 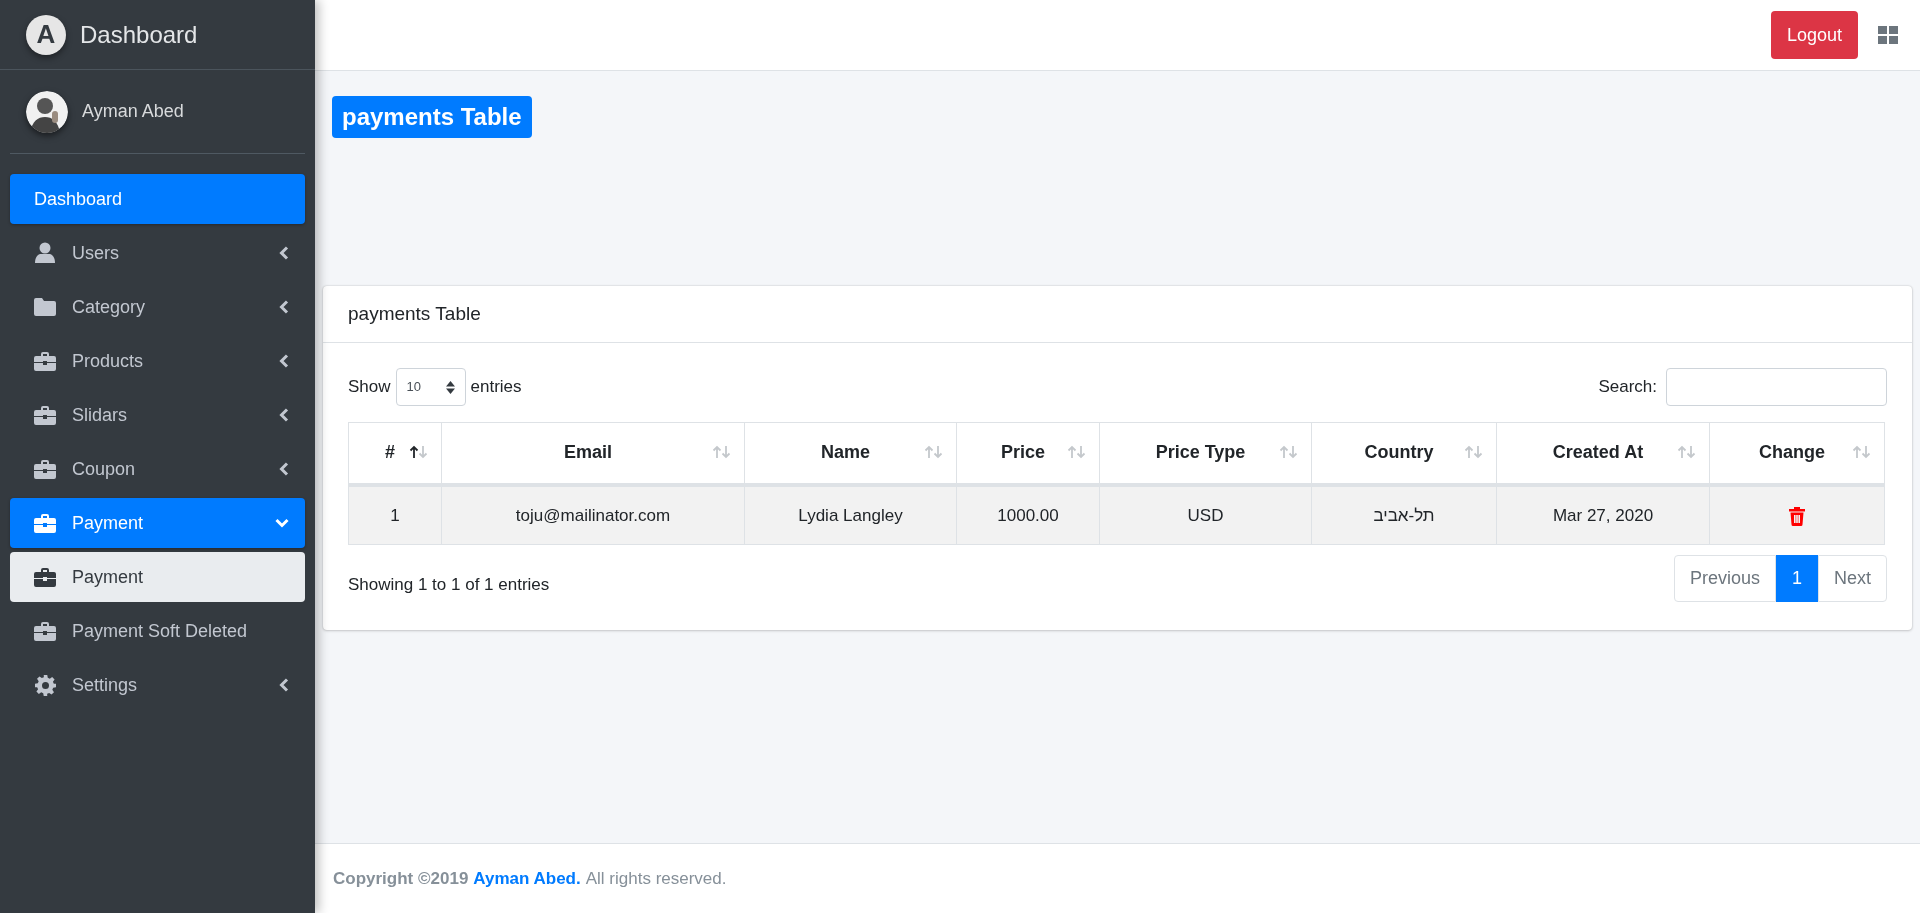 What do you see at coordinates (45, 685) in the screenshot?
I see `settings-icon` at bounding box center [45, 685].